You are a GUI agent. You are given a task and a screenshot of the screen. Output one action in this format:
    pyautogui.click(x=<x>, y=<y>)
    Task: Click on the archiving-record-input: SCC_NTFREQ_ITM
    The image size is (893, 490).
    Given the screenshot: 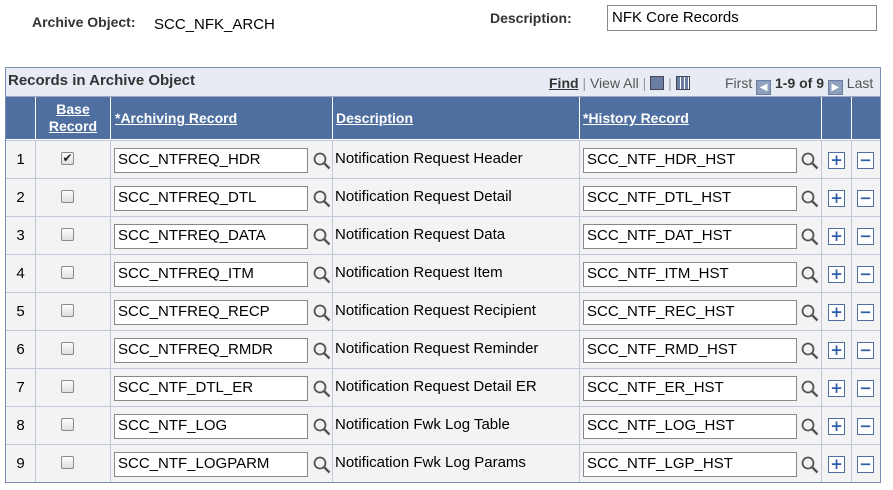 What is the action you would take?
    pyautogui.click(x=211, y=274)
    